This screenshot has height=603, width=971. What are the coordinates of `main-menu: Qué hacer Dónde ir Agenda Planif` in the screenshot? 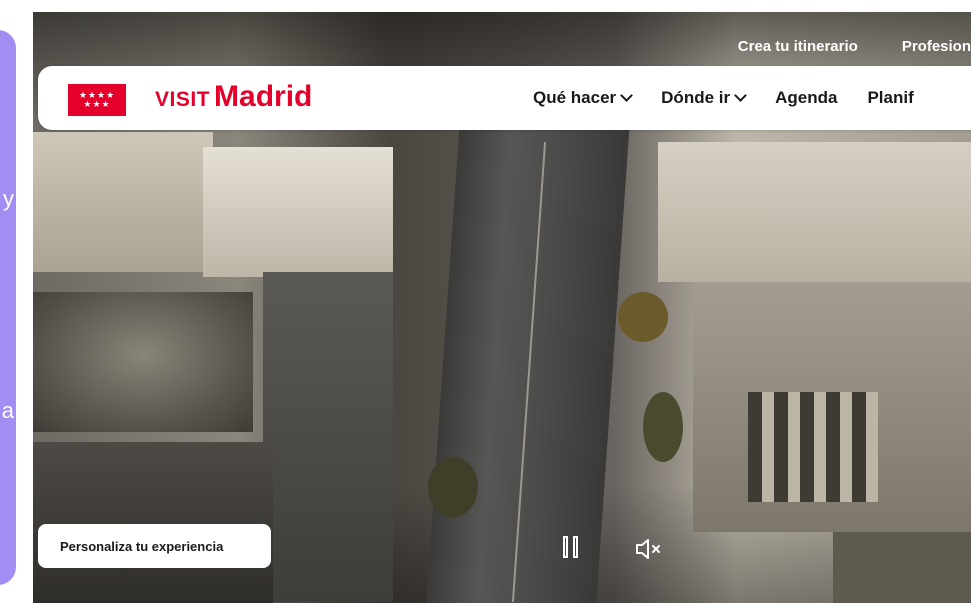 It's located at (723, 98).